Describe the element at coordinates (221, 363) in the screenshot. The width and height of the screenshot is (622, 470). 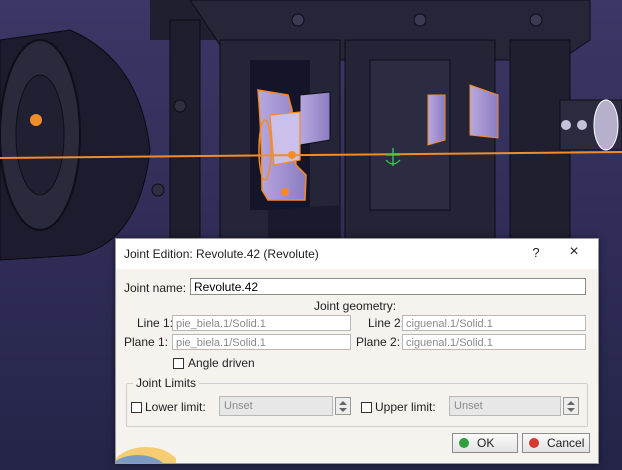
I see `angle-driven-label: Angle driven` at that location.